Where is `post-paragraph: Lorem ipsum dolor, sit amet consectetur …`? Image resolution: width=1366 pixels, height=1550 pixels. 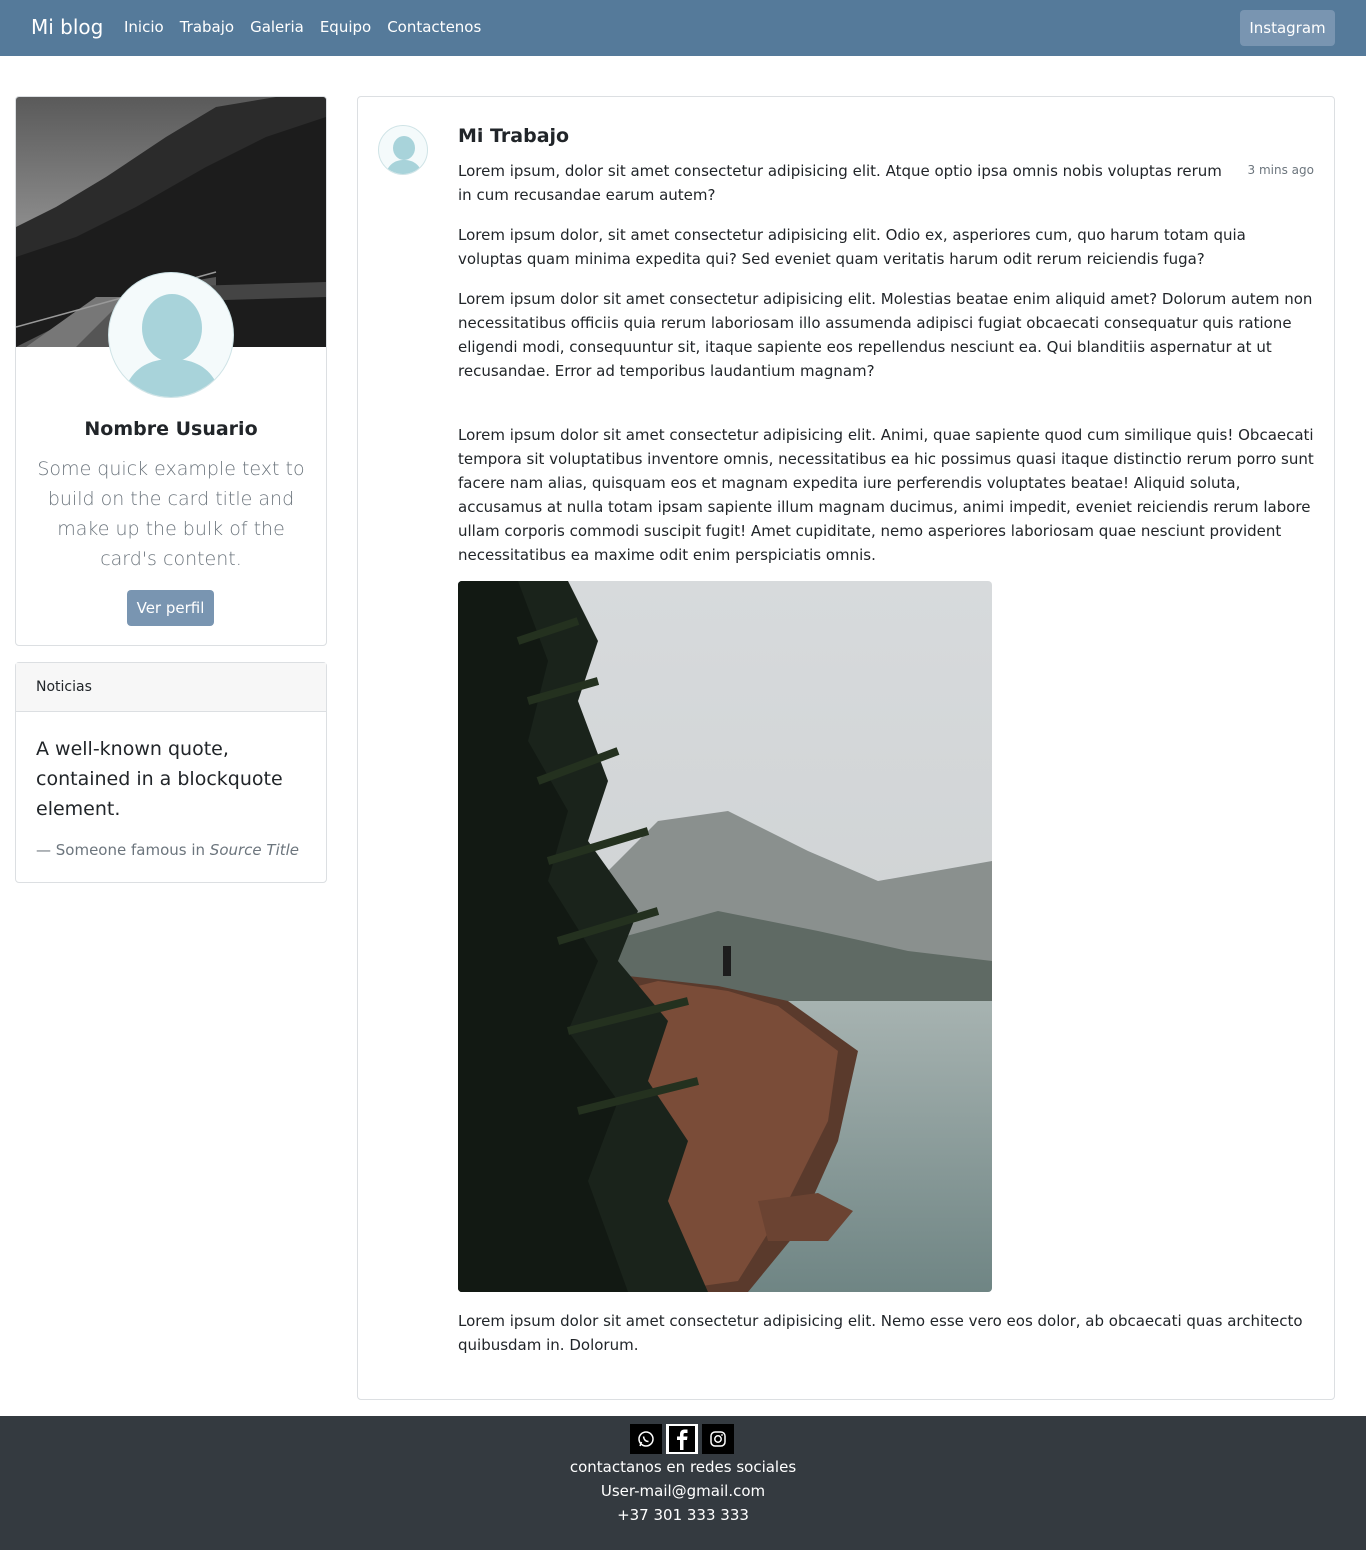
post-paragraph: Lorem ipsum dolor, sit amet consectetur … is located at coordinates (852, 247).